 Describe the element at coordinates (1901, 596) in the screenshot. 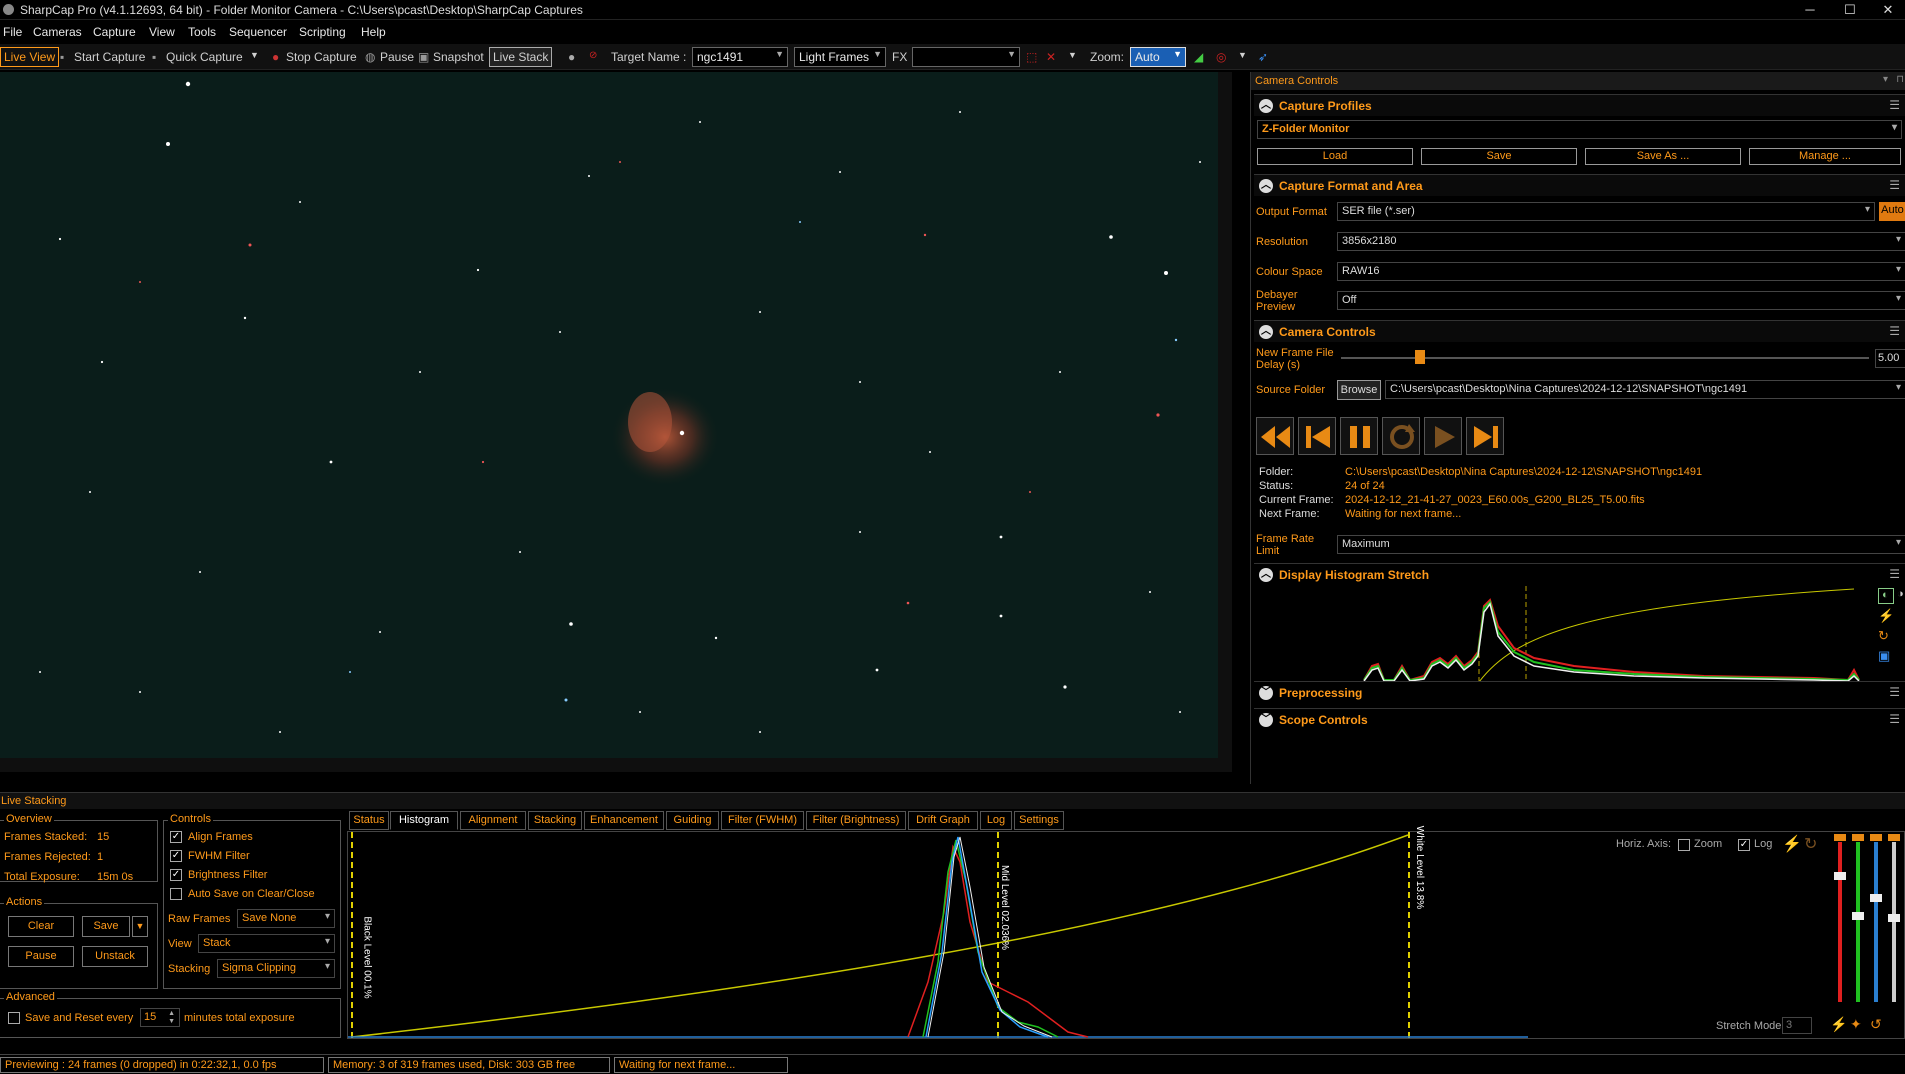

I see `contrast-icon: ◑` at that location.